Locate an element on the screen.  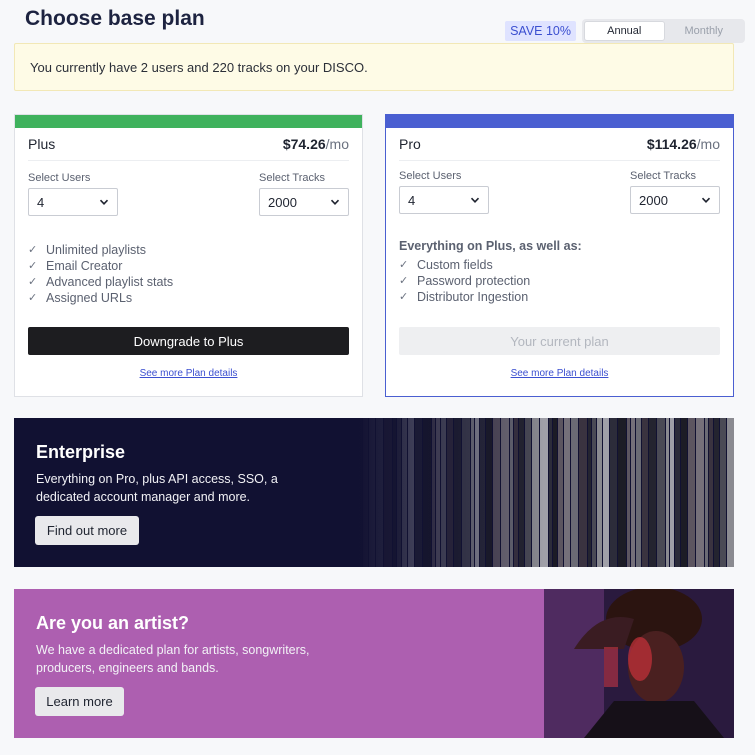
price-amount: $114.26 is located at coordinates (671, 144).